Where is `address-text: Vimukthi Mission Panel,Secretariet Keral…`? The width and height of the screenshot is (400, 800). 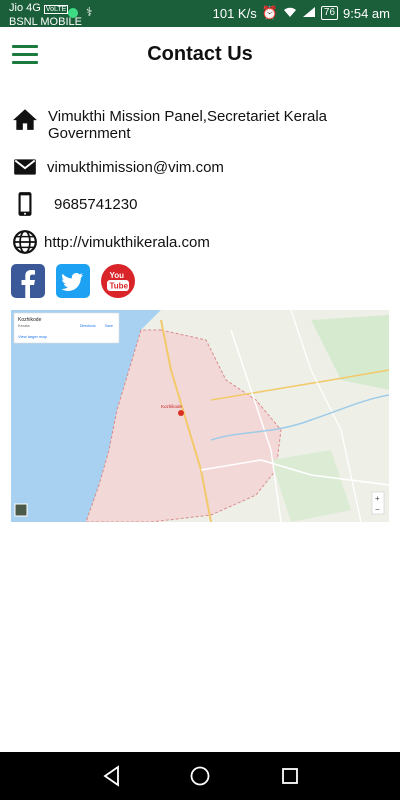
address-text: Vimukthi Mission Panel,Secretariet Keral… is located at coordinates (187, 125).